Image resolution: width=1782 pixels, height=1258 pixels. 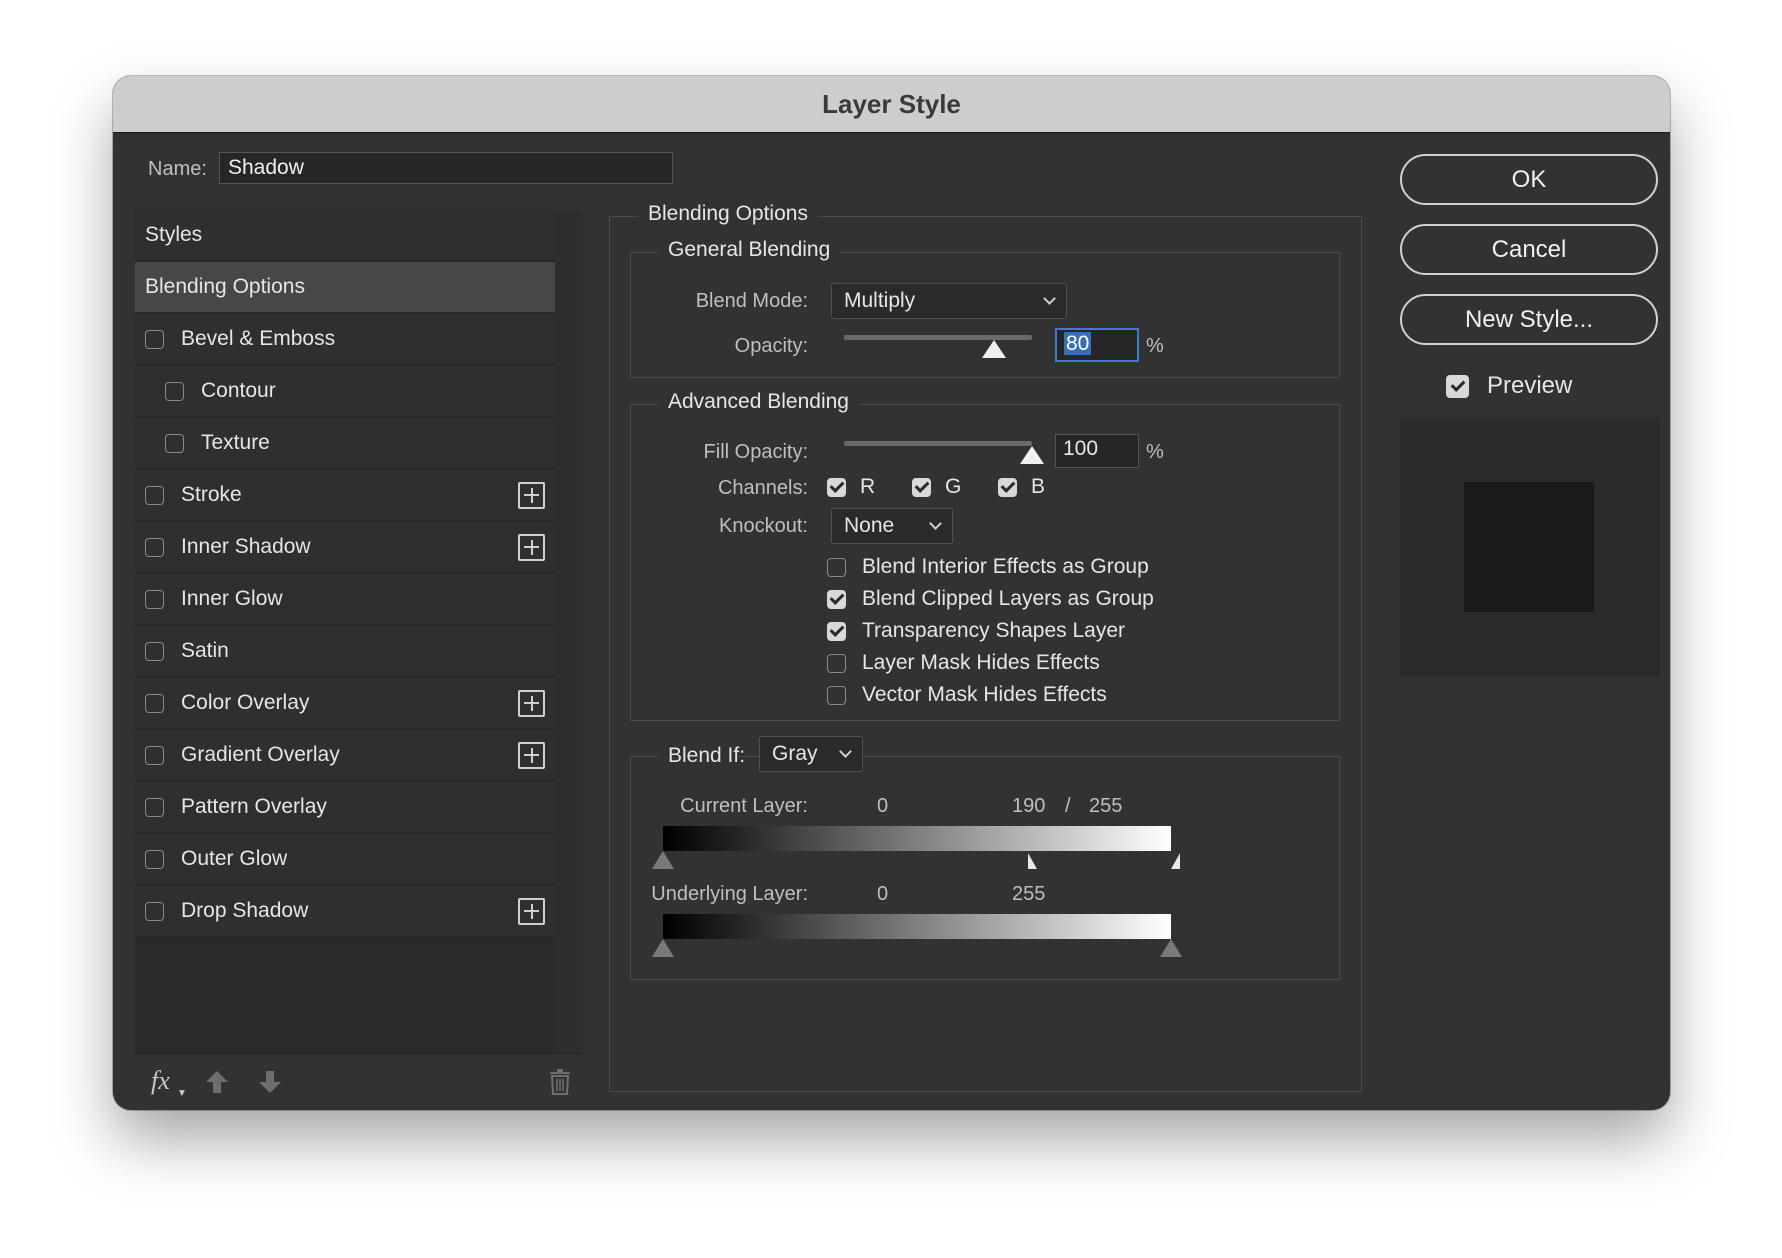 What do you see at coordinates (981, 662) in the screenshot?
I see `advanced-option-label: Layer Mask Hides Effects` at bounding box center [981, 662].